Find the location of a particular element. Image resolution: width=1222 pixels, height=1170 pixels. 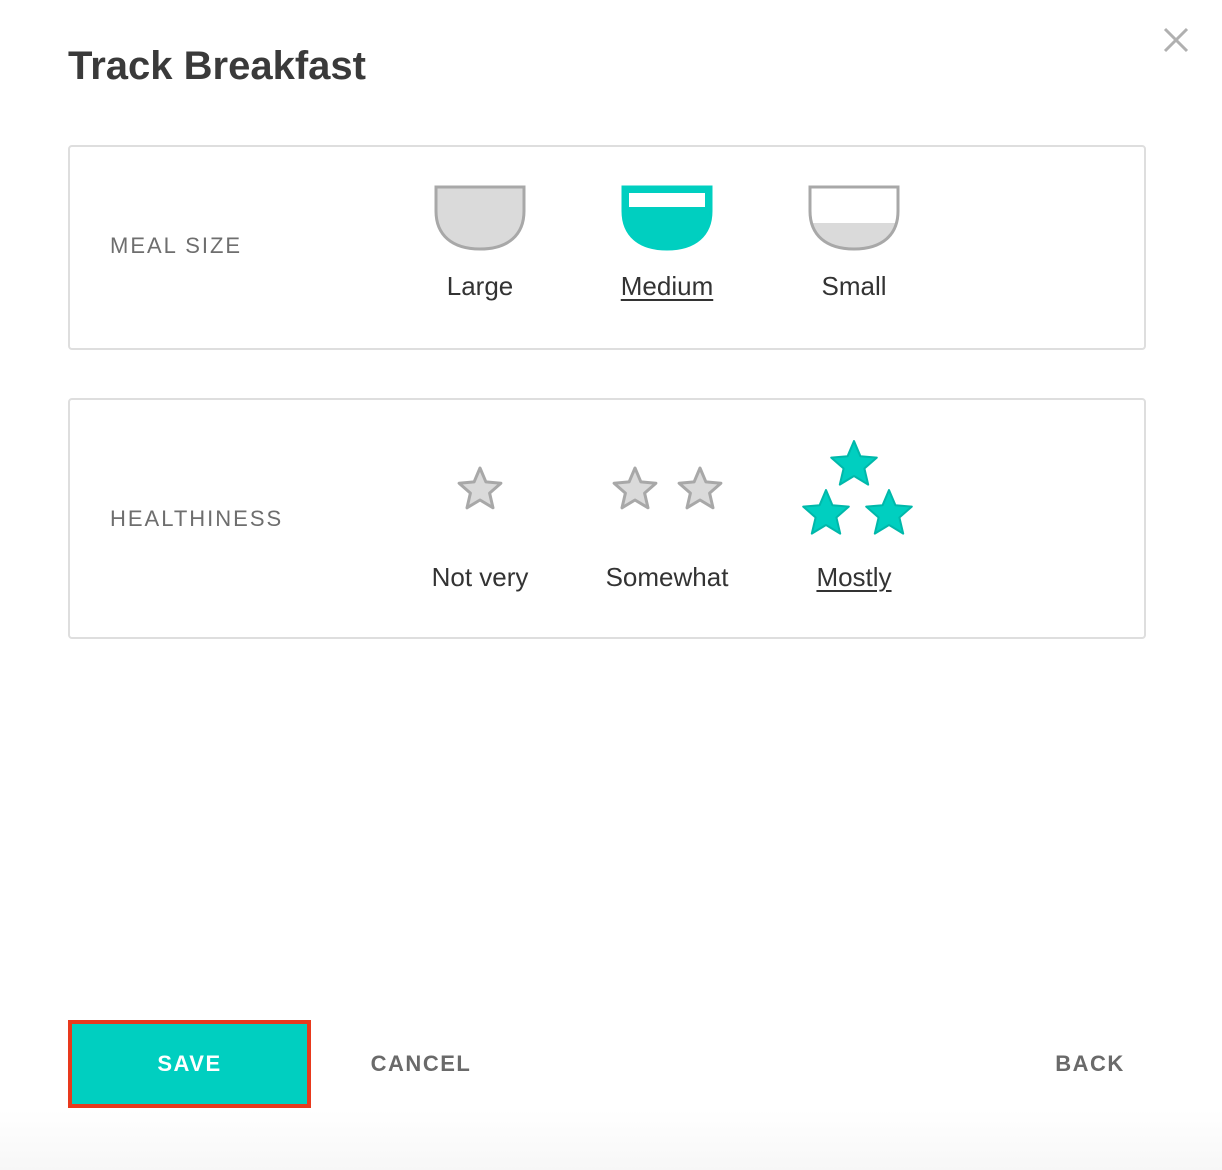

healthiness-label: HEALTHINESS is located at coordinates (197, 518).